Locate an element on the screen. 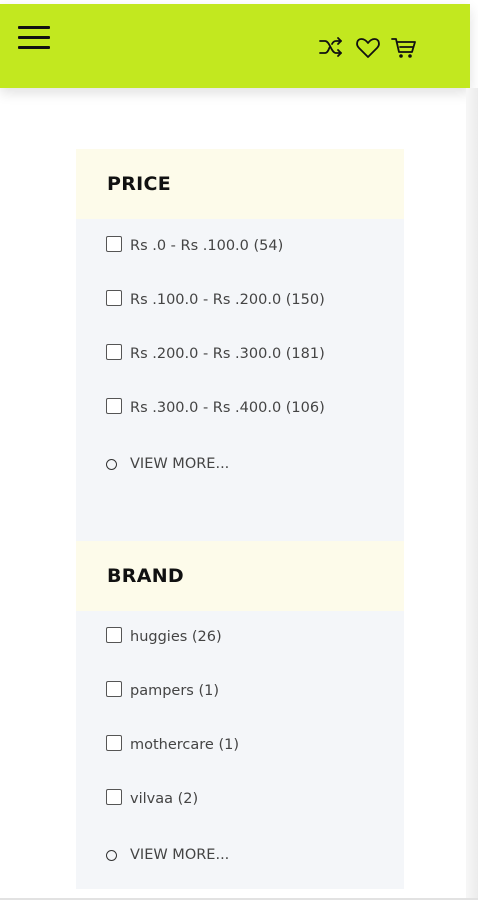 This screenshot has width=478, height=900. hamburger-menu-icon is located at coordinates (35, 39).